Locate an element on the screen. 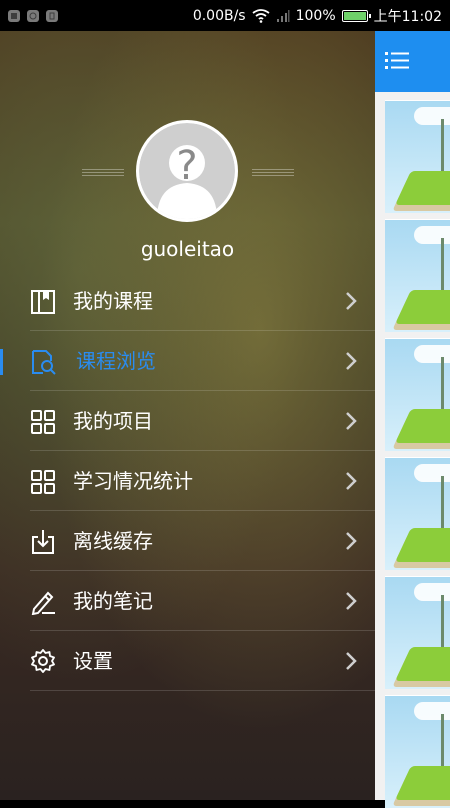 The height and width of the screenshot is (808, 450). signal-icon is located at coordinates (283, 15).